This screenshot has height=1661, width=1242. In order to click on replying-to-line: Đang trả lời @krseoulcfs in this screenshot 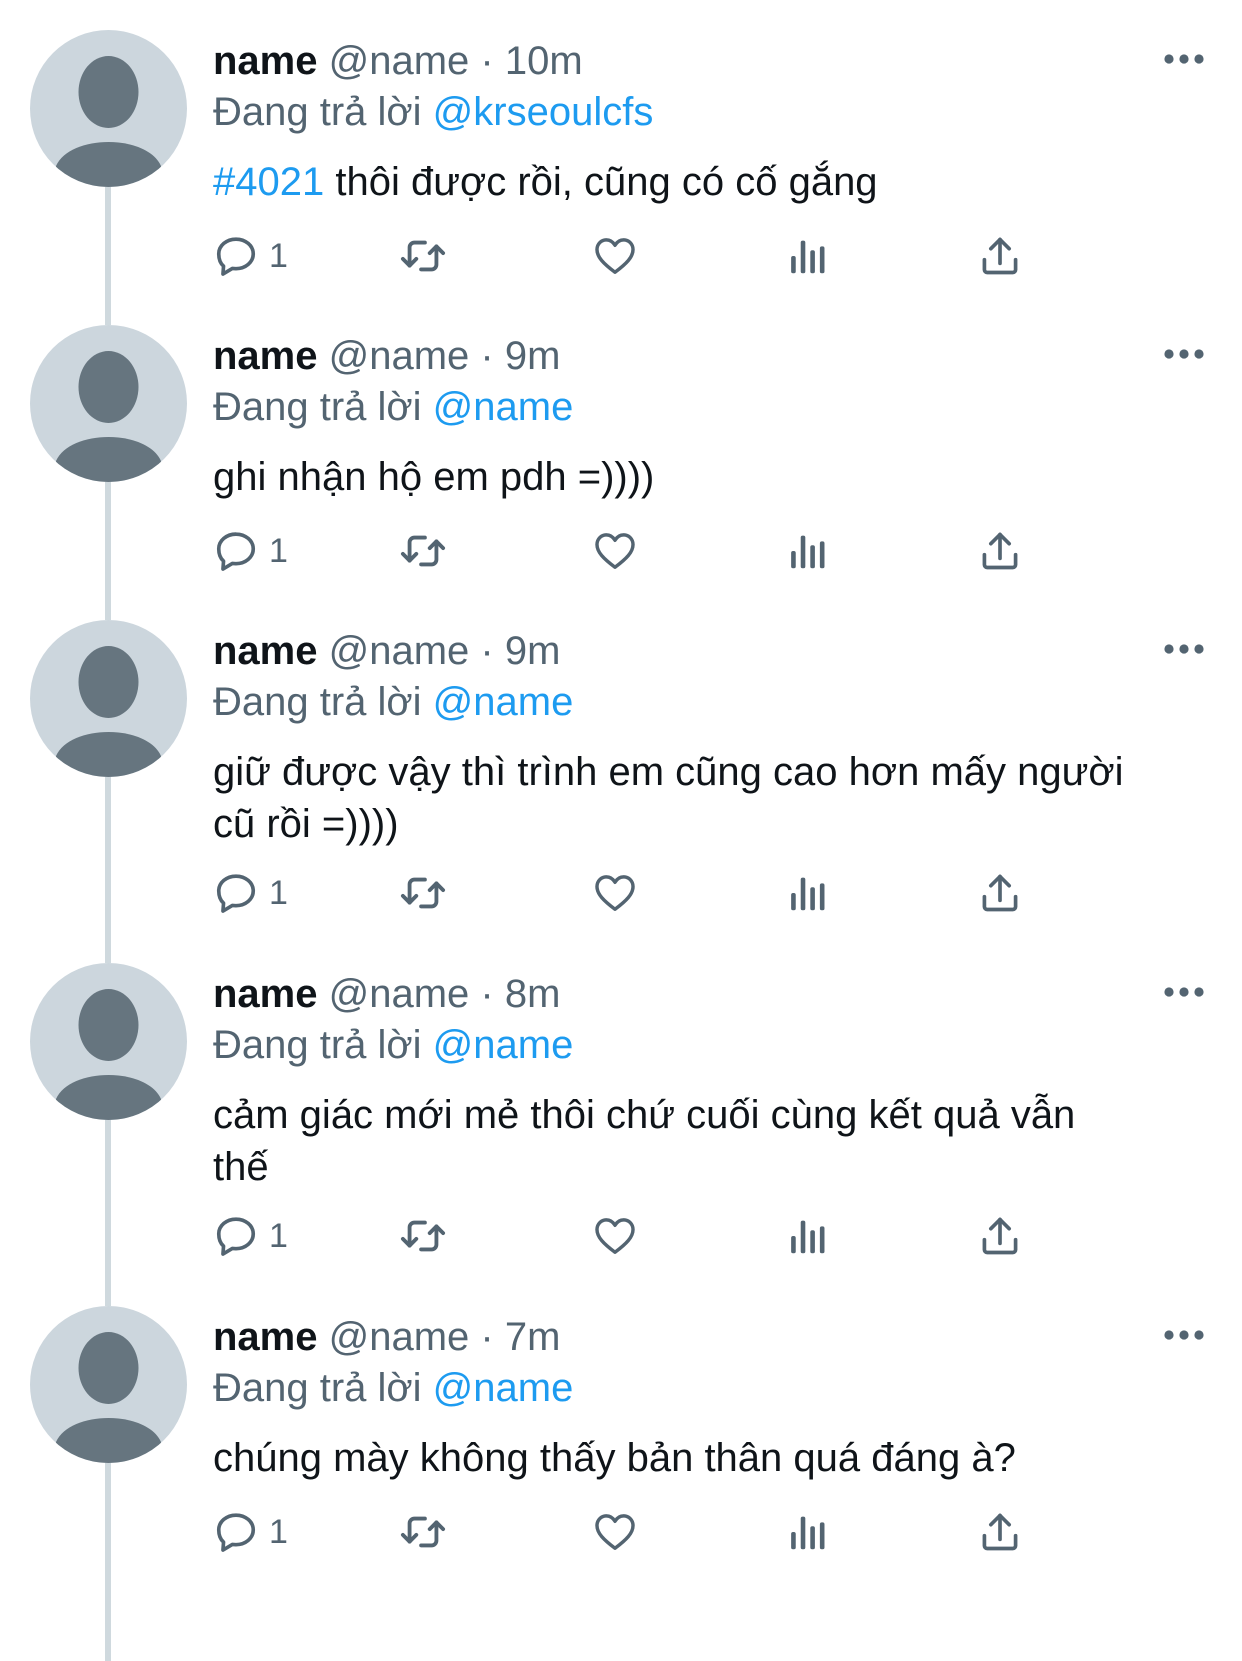, I will do `click(433, 112)`.